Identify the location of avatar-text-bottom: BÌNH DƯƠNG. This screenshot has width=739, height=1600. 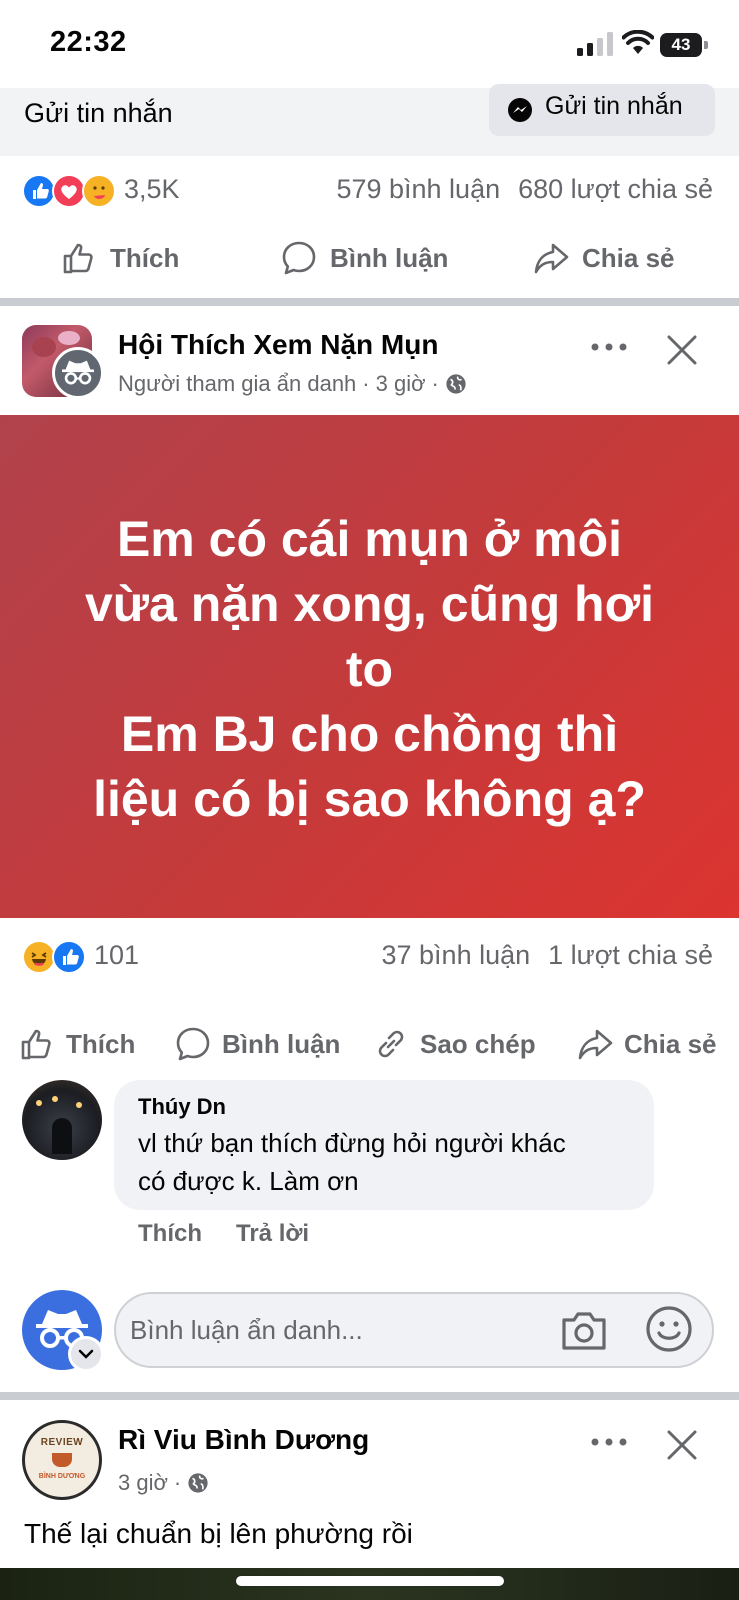
(62, 1476).